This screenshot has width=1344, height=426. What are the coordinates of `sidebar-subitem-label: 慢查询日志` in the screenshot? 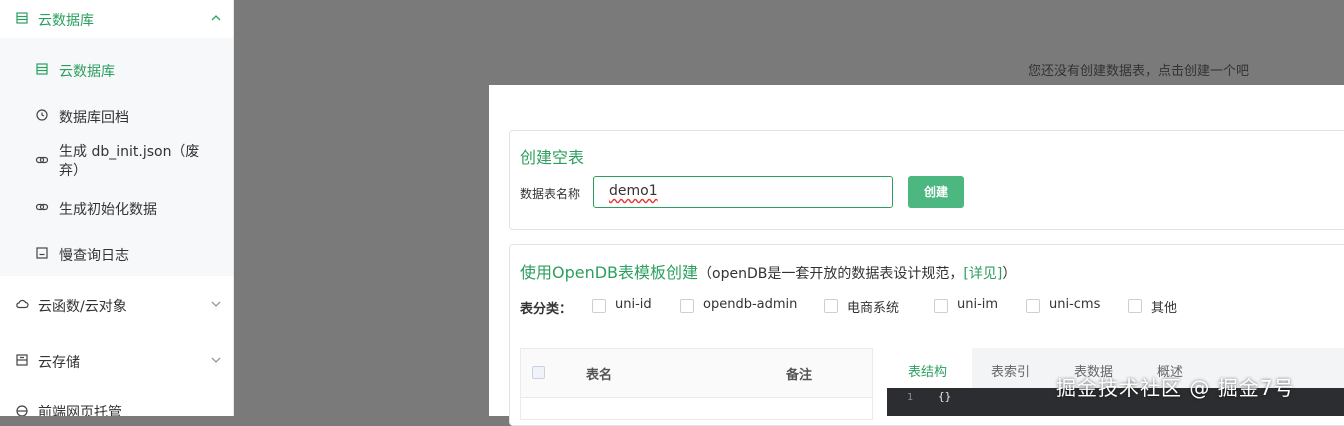 It's located at (94, 256).